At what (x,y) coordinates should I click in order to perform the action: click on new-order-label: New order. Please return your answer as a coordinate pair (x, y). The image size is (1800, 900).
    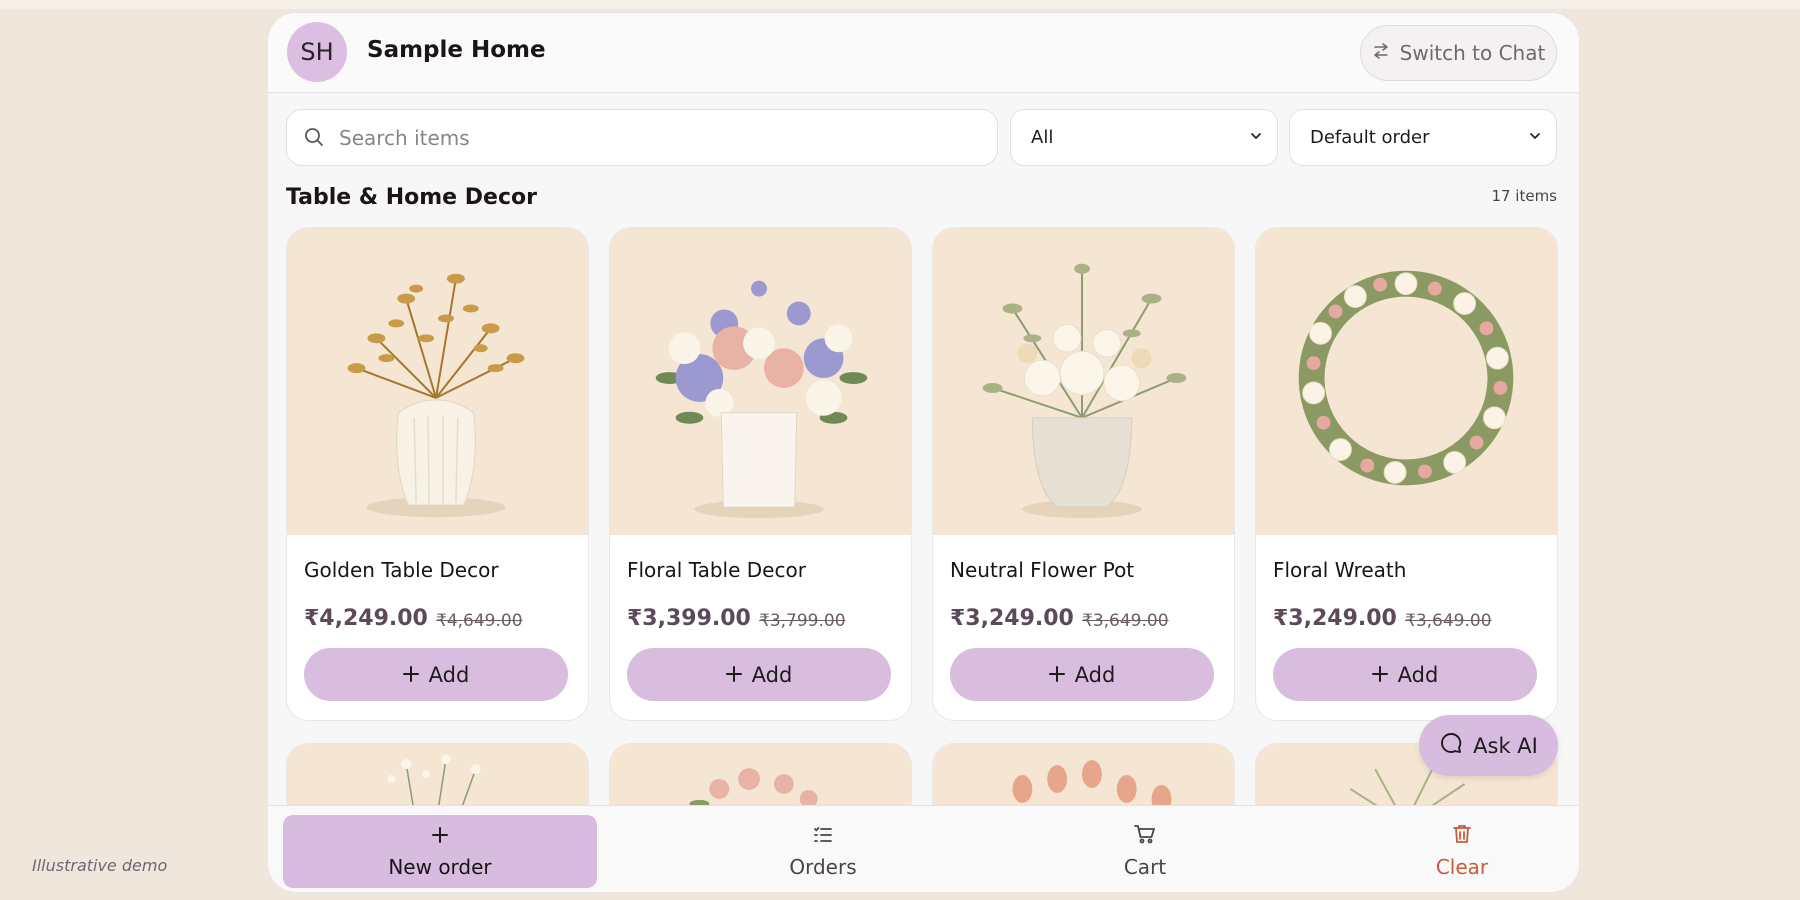
    Looking at the image, I should click on (440, 866).